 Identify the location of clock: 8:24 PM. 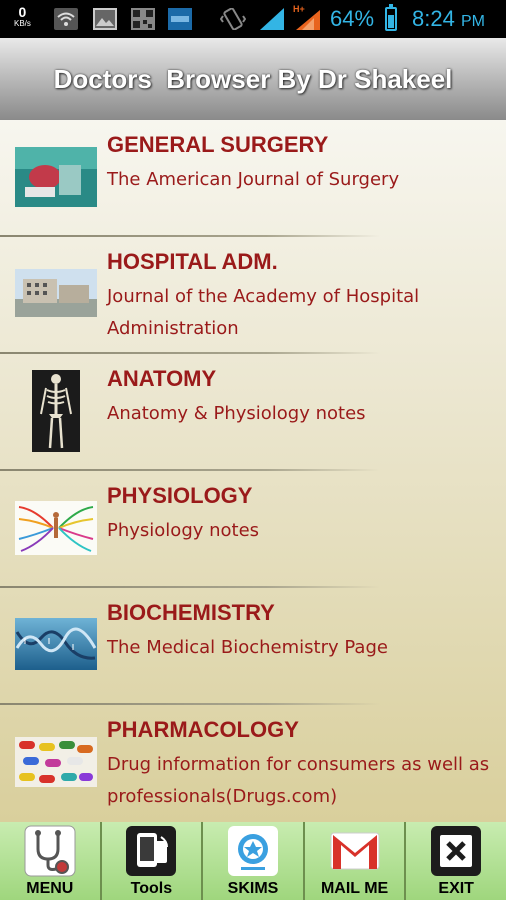
(448, 19).